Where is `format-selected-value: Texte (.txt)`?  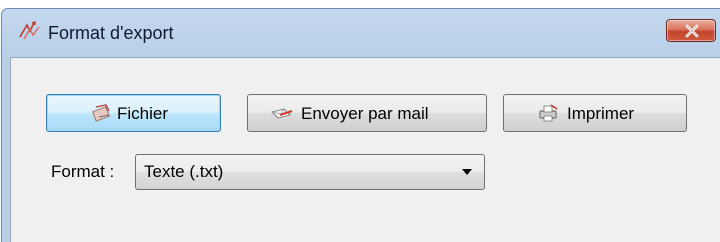 format-selected-value: Texte (.txt) is located at coordinates (184, 171).